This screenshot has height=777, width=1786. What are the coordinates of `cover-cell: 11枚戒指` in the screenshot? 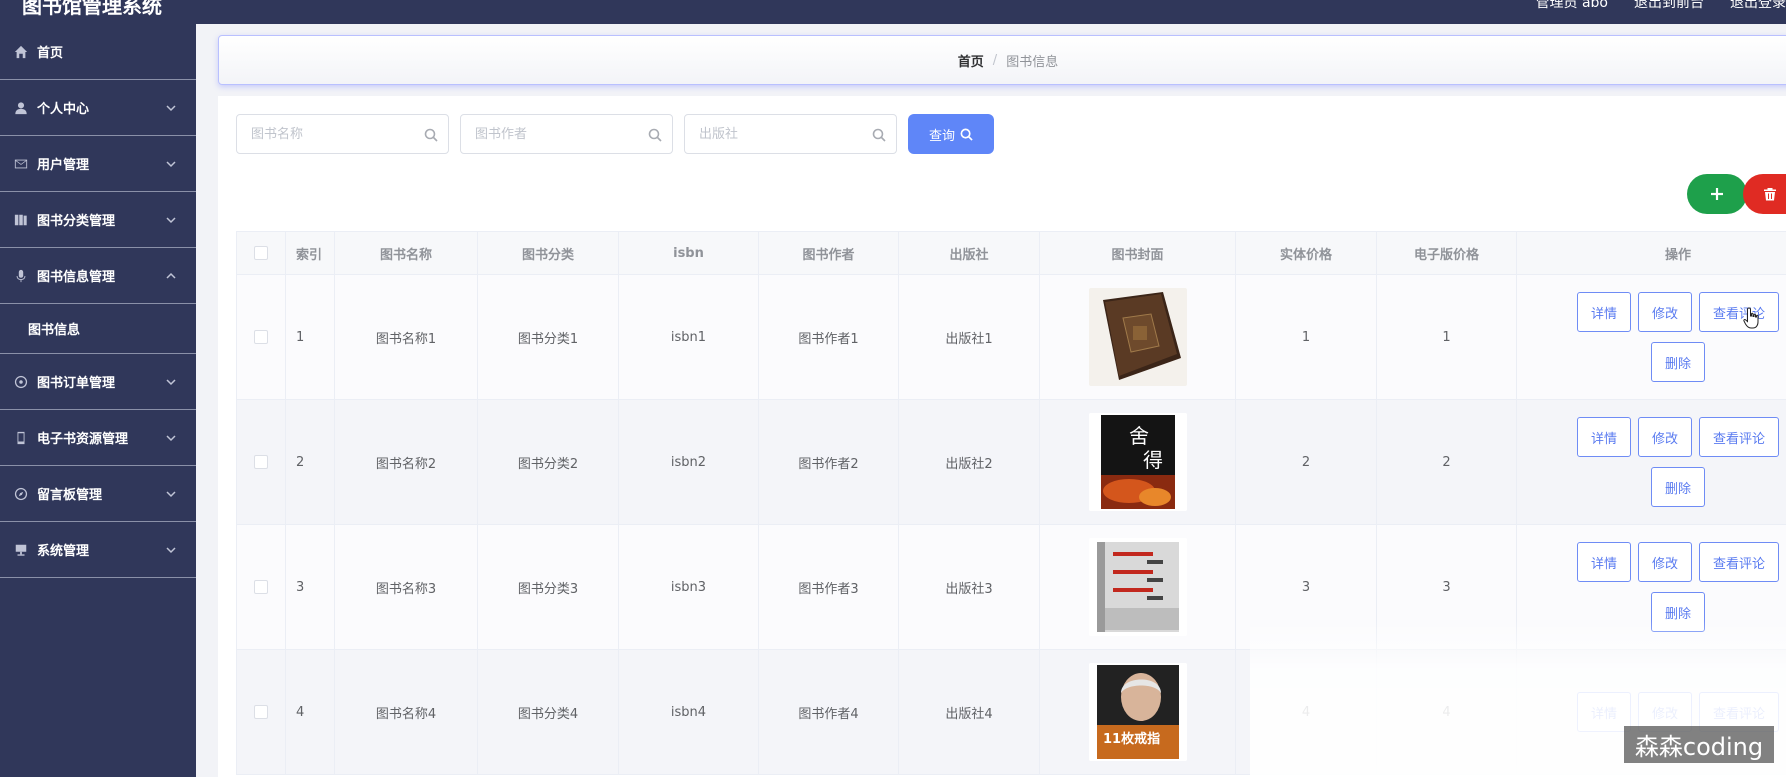 It's located at (1138, 712).